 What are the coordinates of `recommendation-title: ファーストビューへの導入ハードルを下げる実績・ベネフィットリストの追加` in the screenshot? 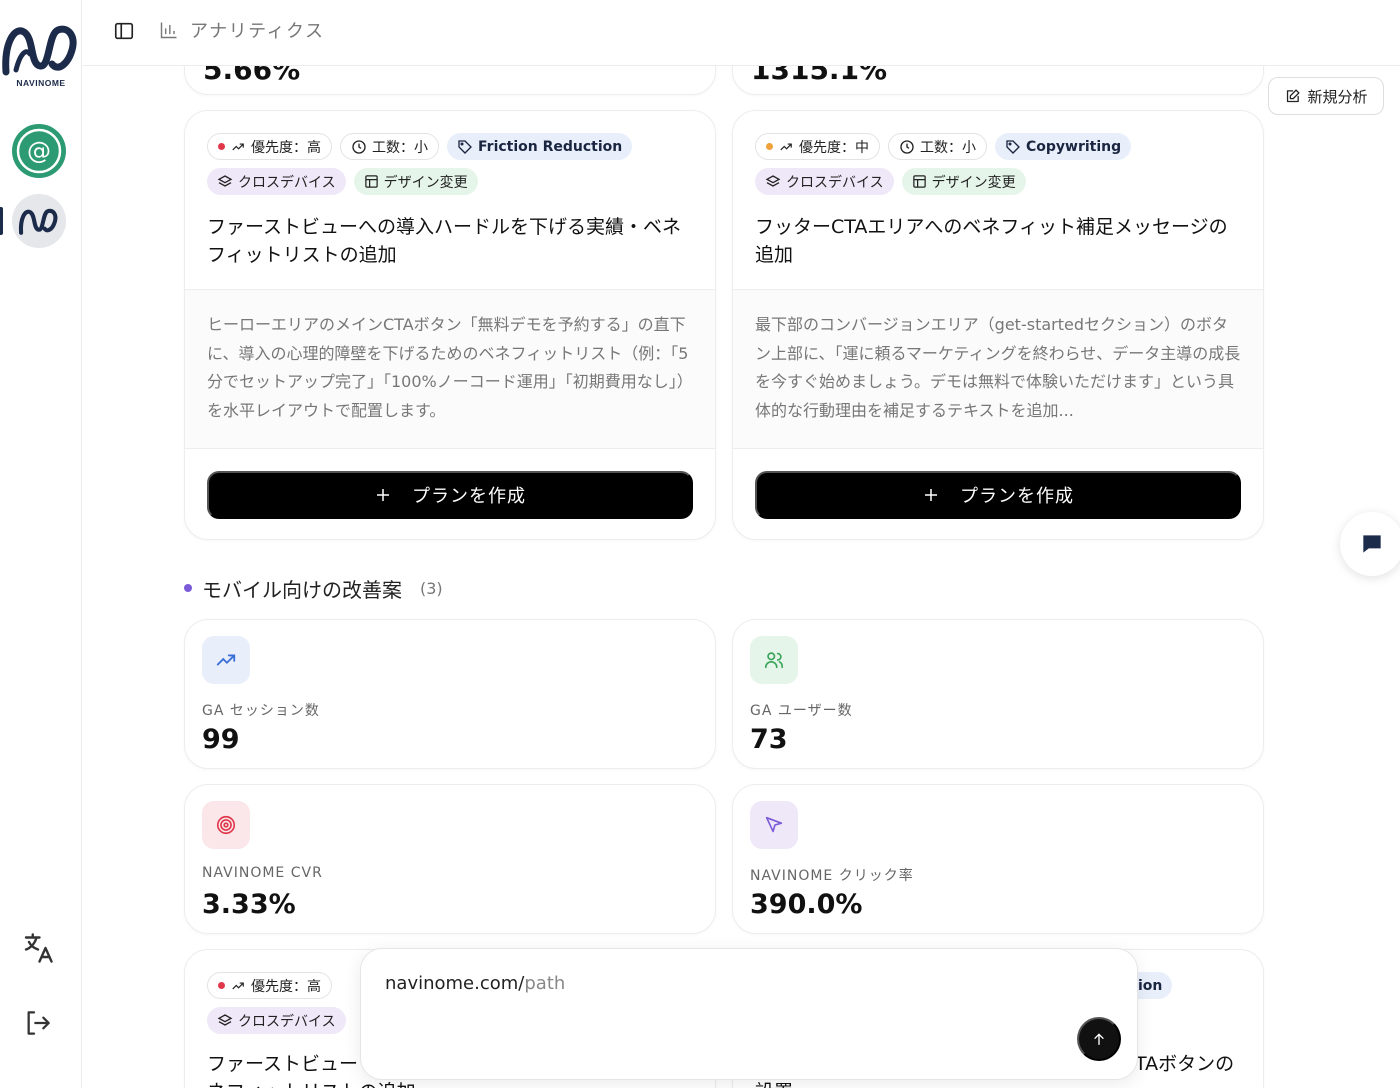 It's located at (444, 241).